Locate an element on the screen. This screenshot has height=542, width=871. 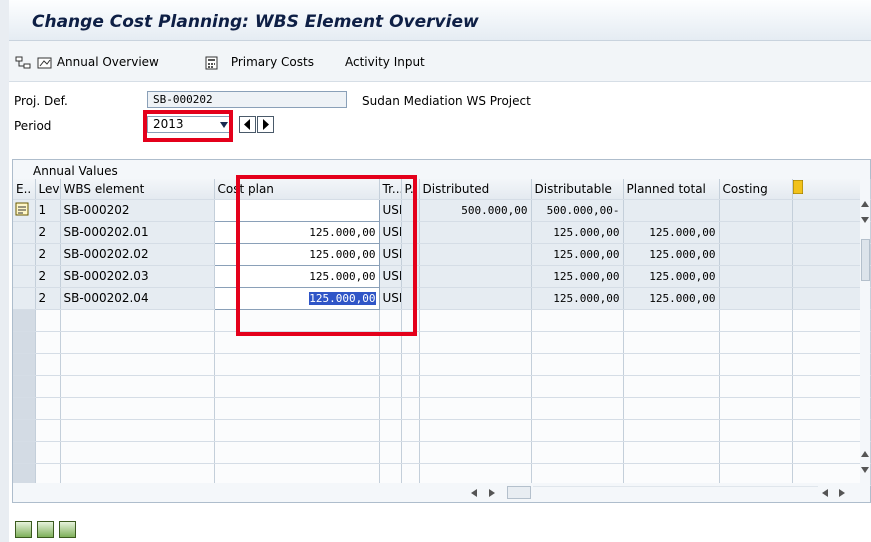
cell-level: 2 is located at coordinates (48, 254).